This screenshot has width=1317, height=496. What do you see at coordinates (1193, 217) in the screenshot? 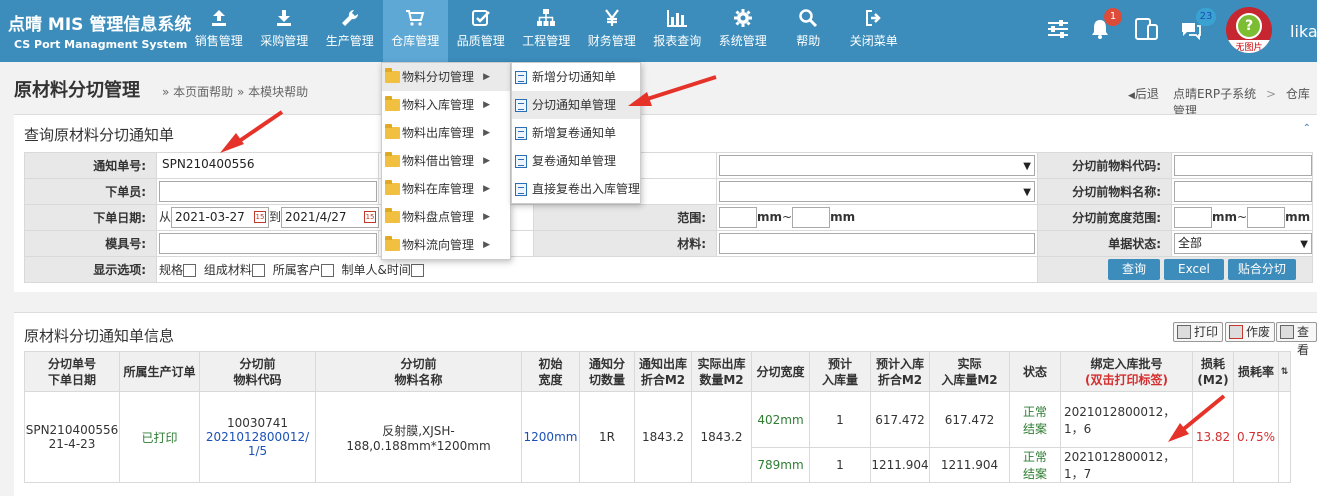
I see `pre-width-min-input` at bounding box center [1193, 217].